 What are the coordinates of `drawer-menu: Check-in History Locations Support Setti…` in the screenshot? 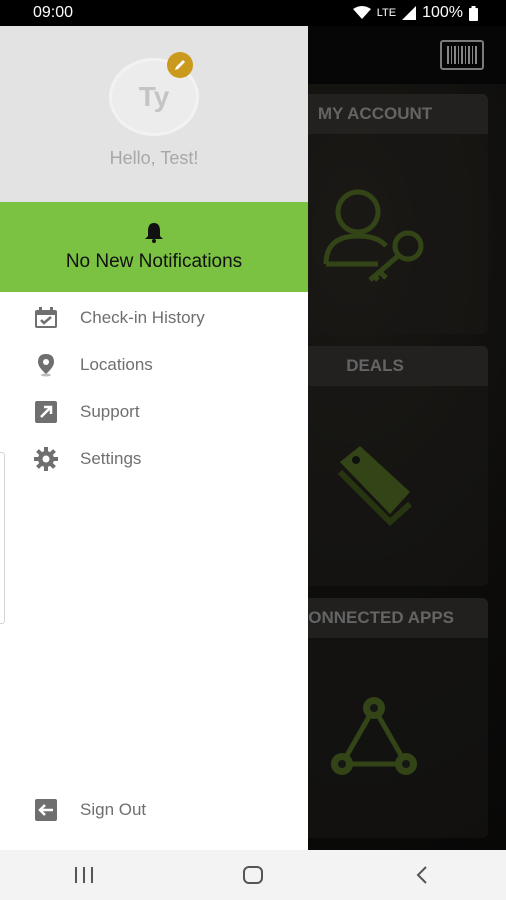 It's located at (154, 387).